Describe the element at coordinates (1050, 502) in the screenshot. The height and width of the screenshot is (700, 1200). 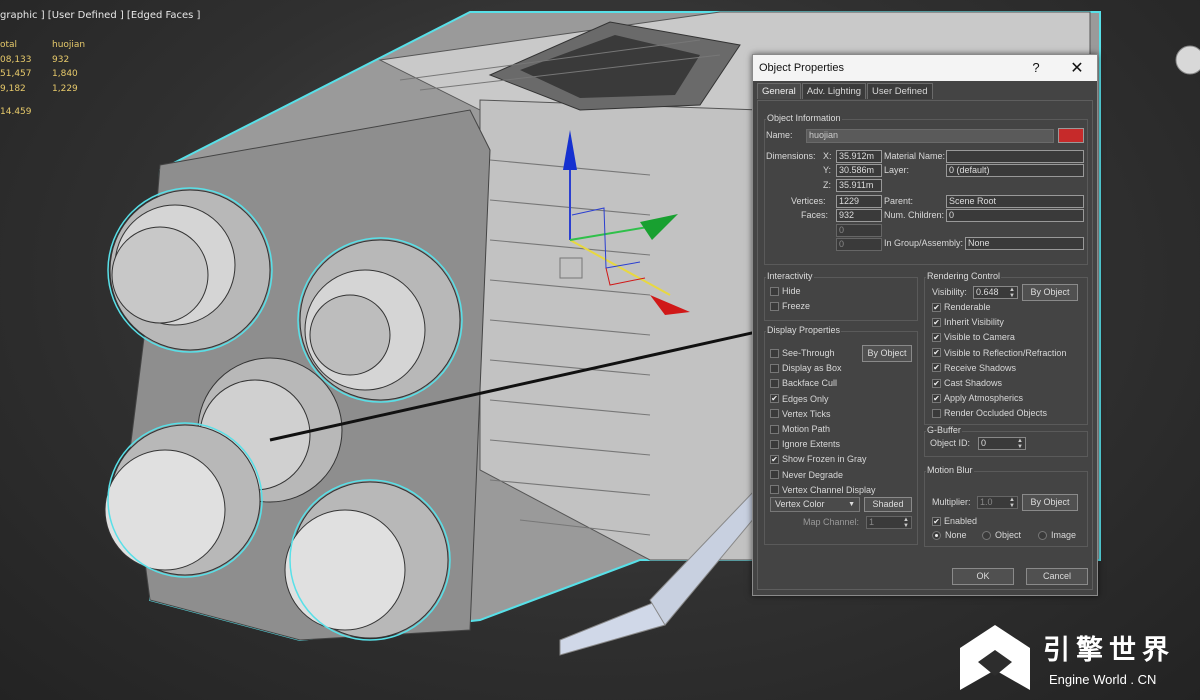
I see `motion-blur-by-object-button: By Object` at that location.